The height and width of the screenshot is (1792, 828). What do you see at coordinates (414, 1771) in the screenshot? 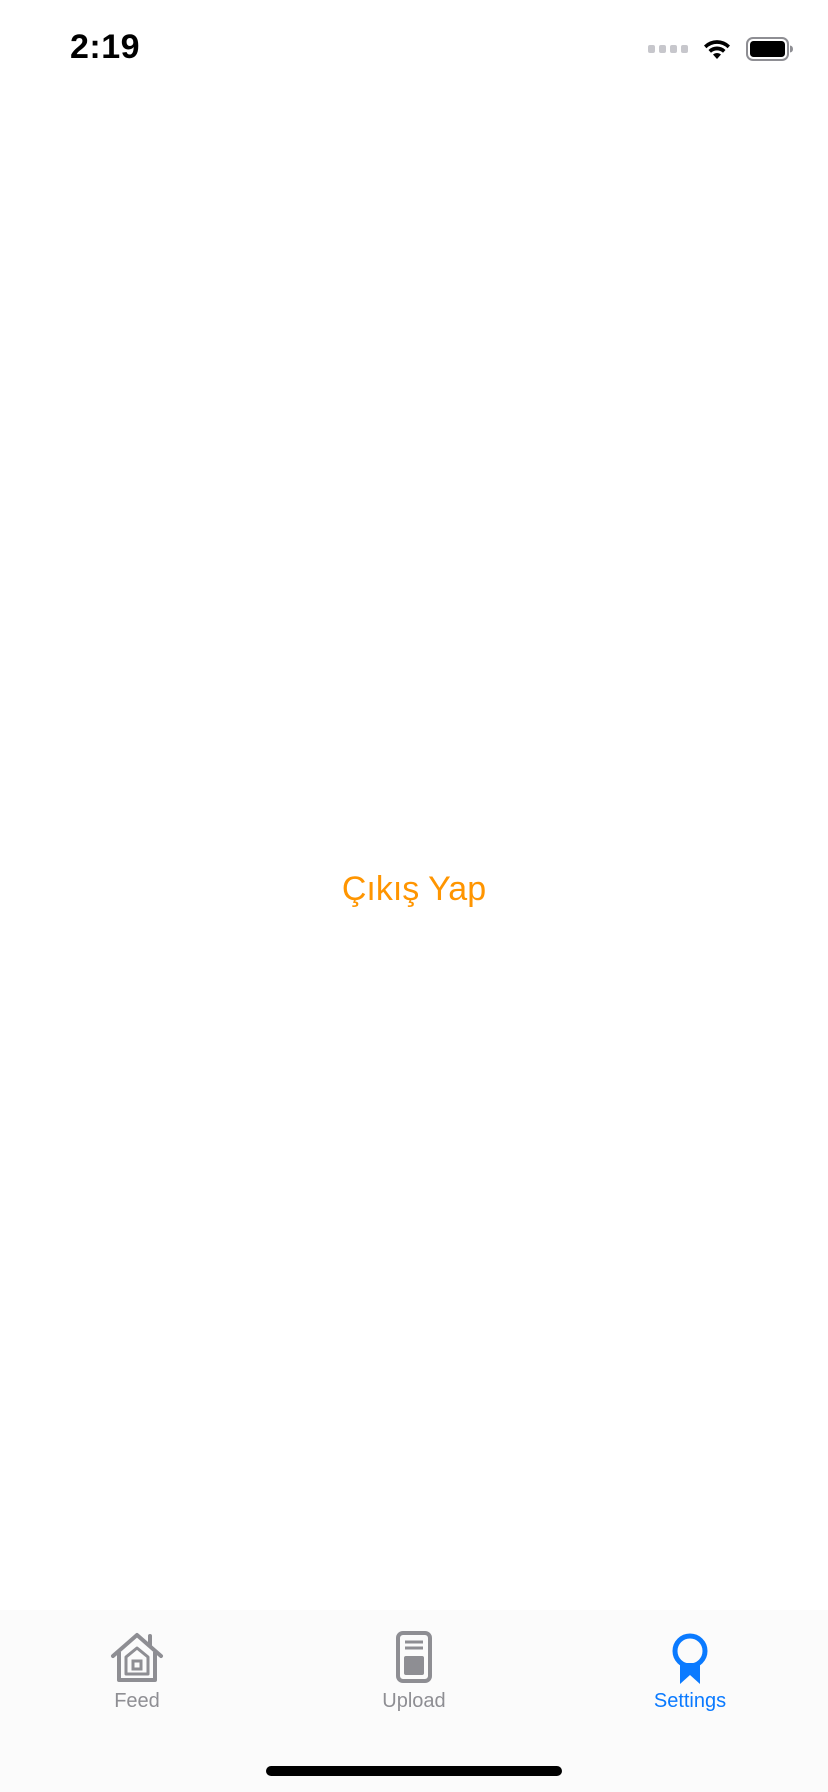
I see `home-indicator` at bounding box center [414, 1771].